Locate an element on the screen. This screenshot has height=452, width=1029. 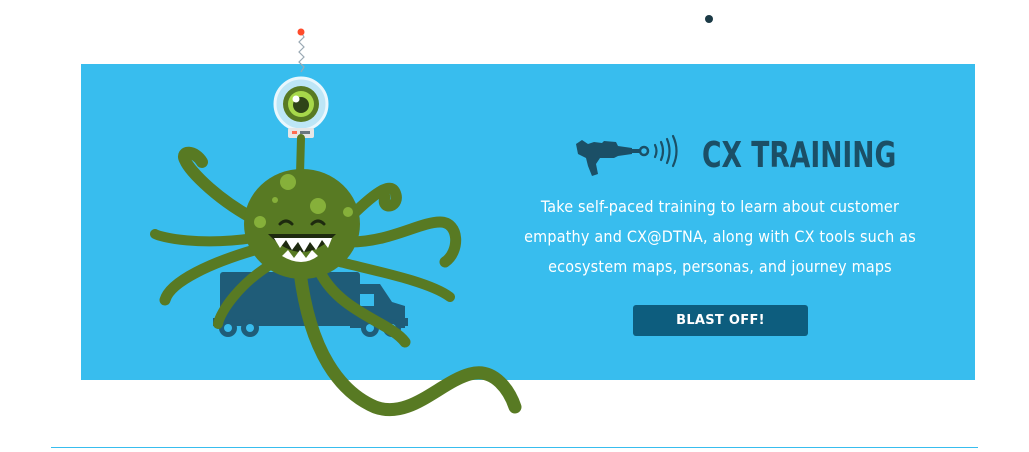
section-divider is located at coordinates (514, 447).